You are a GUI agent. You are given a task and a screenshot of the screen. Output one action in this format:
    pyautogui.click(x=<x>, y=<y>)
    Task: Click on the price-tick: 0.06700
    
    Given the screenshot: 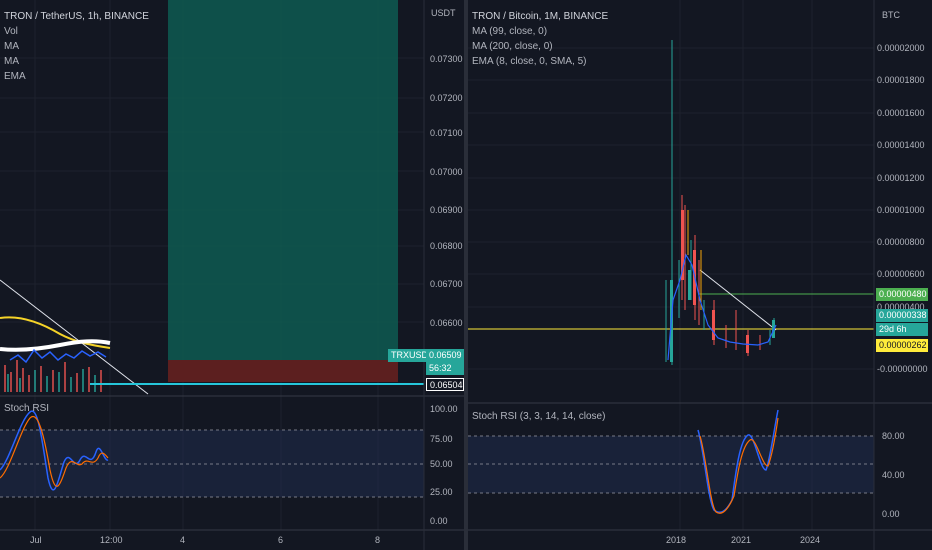 What is the action you would take?
    pyautogui.click(x=446, y=284)
    